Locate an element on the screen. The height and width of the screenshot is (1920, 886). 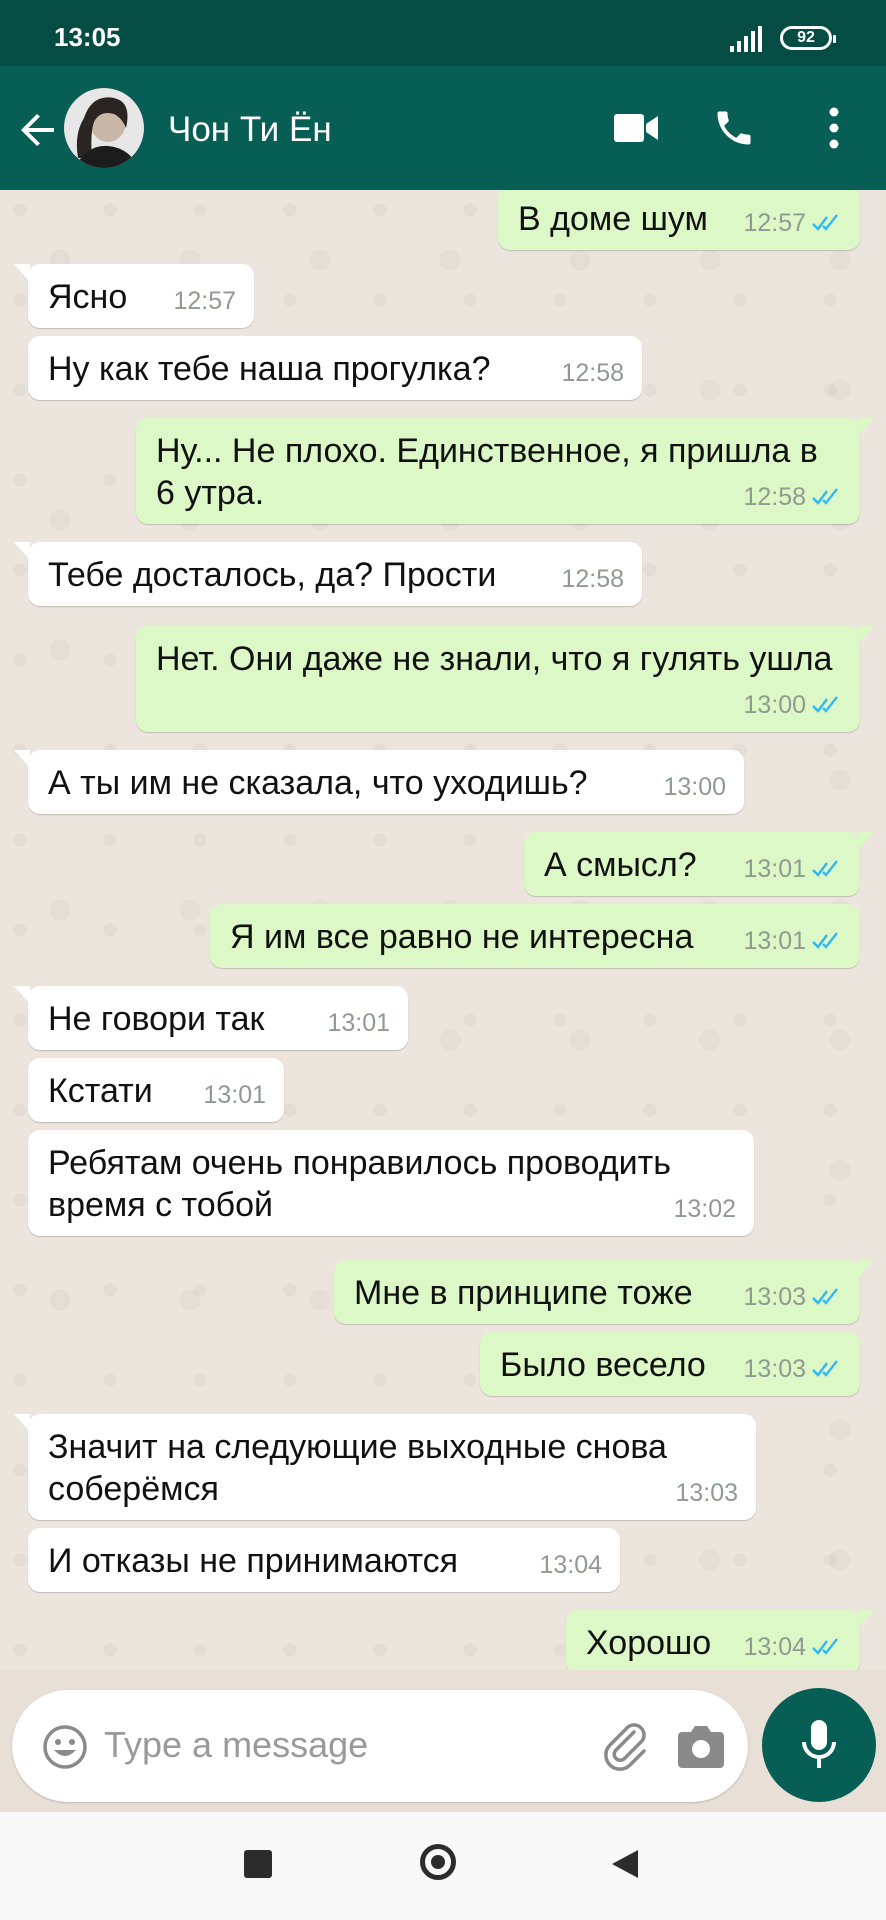
battery-icon: 92 is located at coordinates (808, 38).